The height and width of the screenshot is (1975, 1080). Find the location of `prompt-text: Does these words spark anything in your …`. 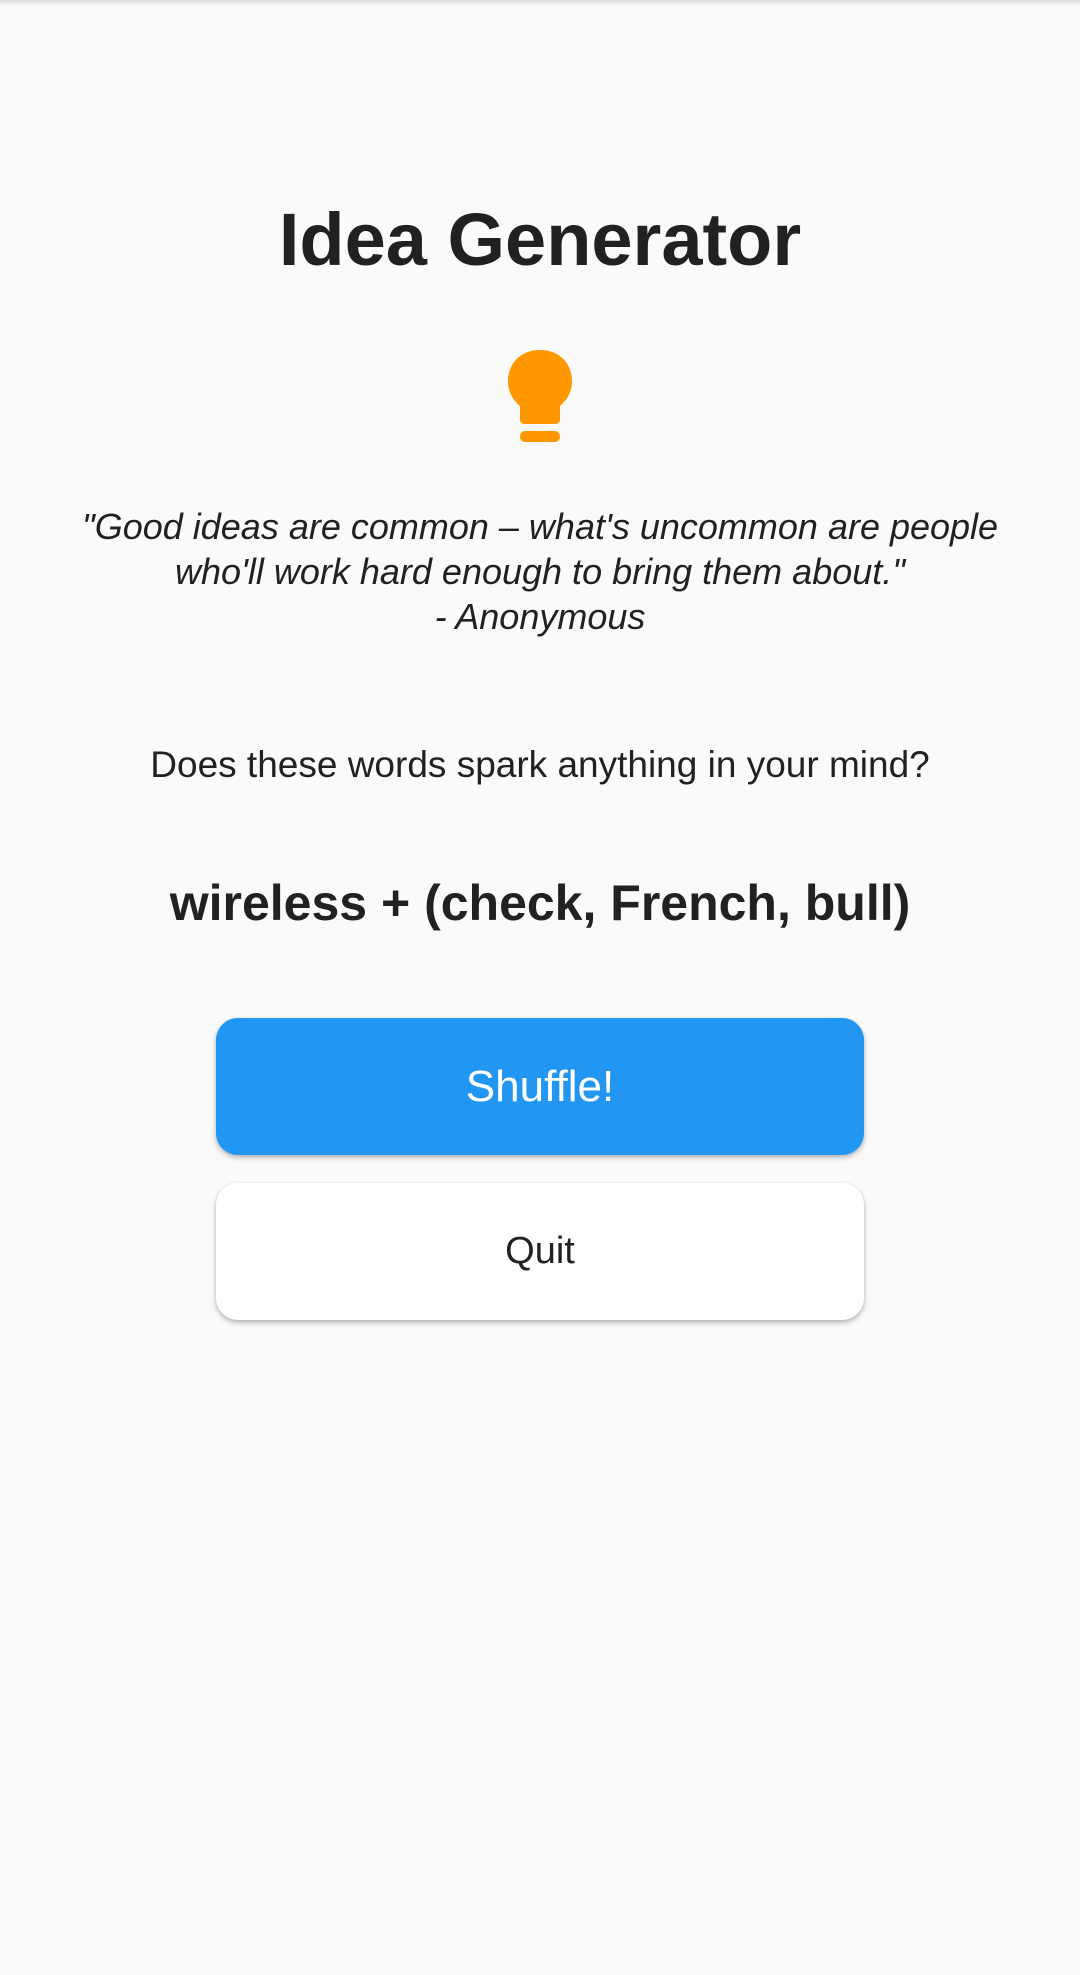

prompt-text: Does these words spark anything in your … is located at coordinates (540, 764).